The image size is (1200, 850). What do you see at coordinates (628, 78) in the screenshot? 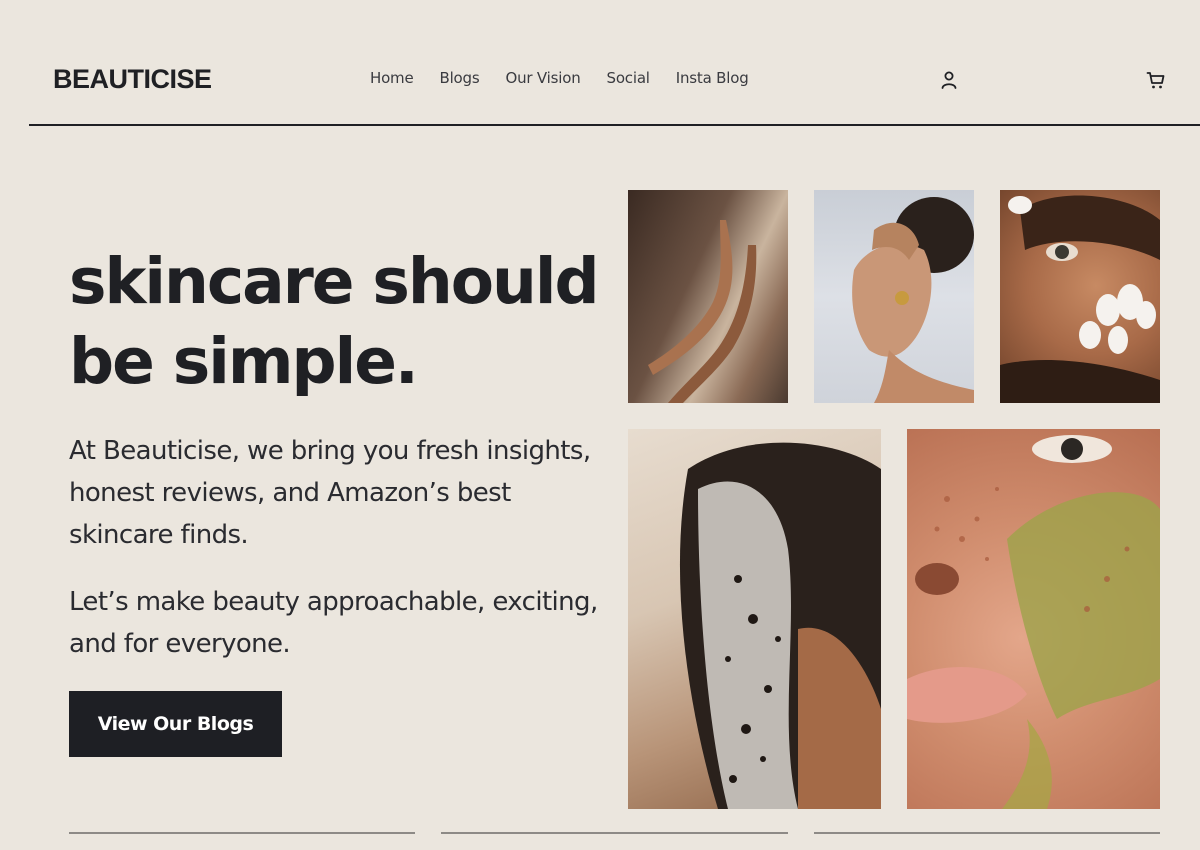
I see `nav-item-social: Social` at bounding box center [628, 78].